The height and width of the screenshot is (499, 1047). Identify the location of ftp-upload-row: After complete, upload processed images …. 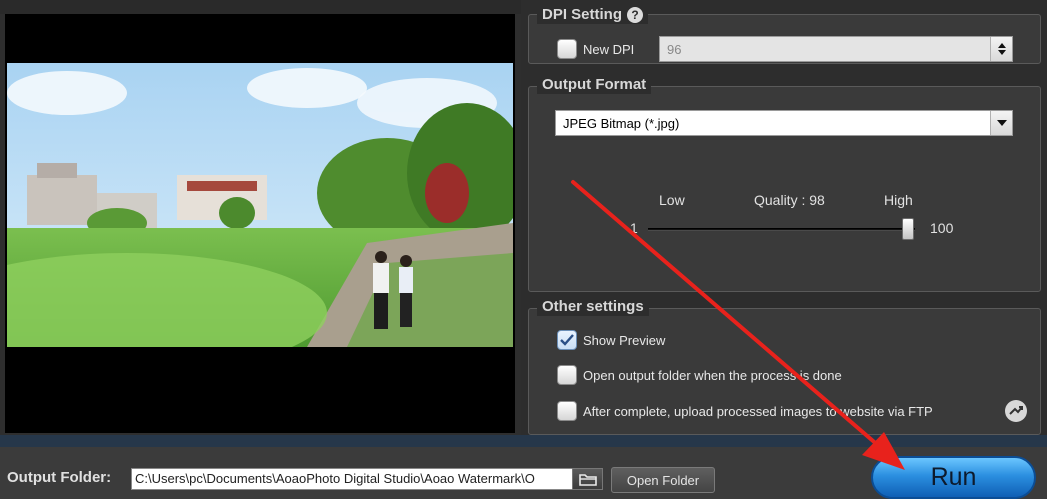
(745, 411).